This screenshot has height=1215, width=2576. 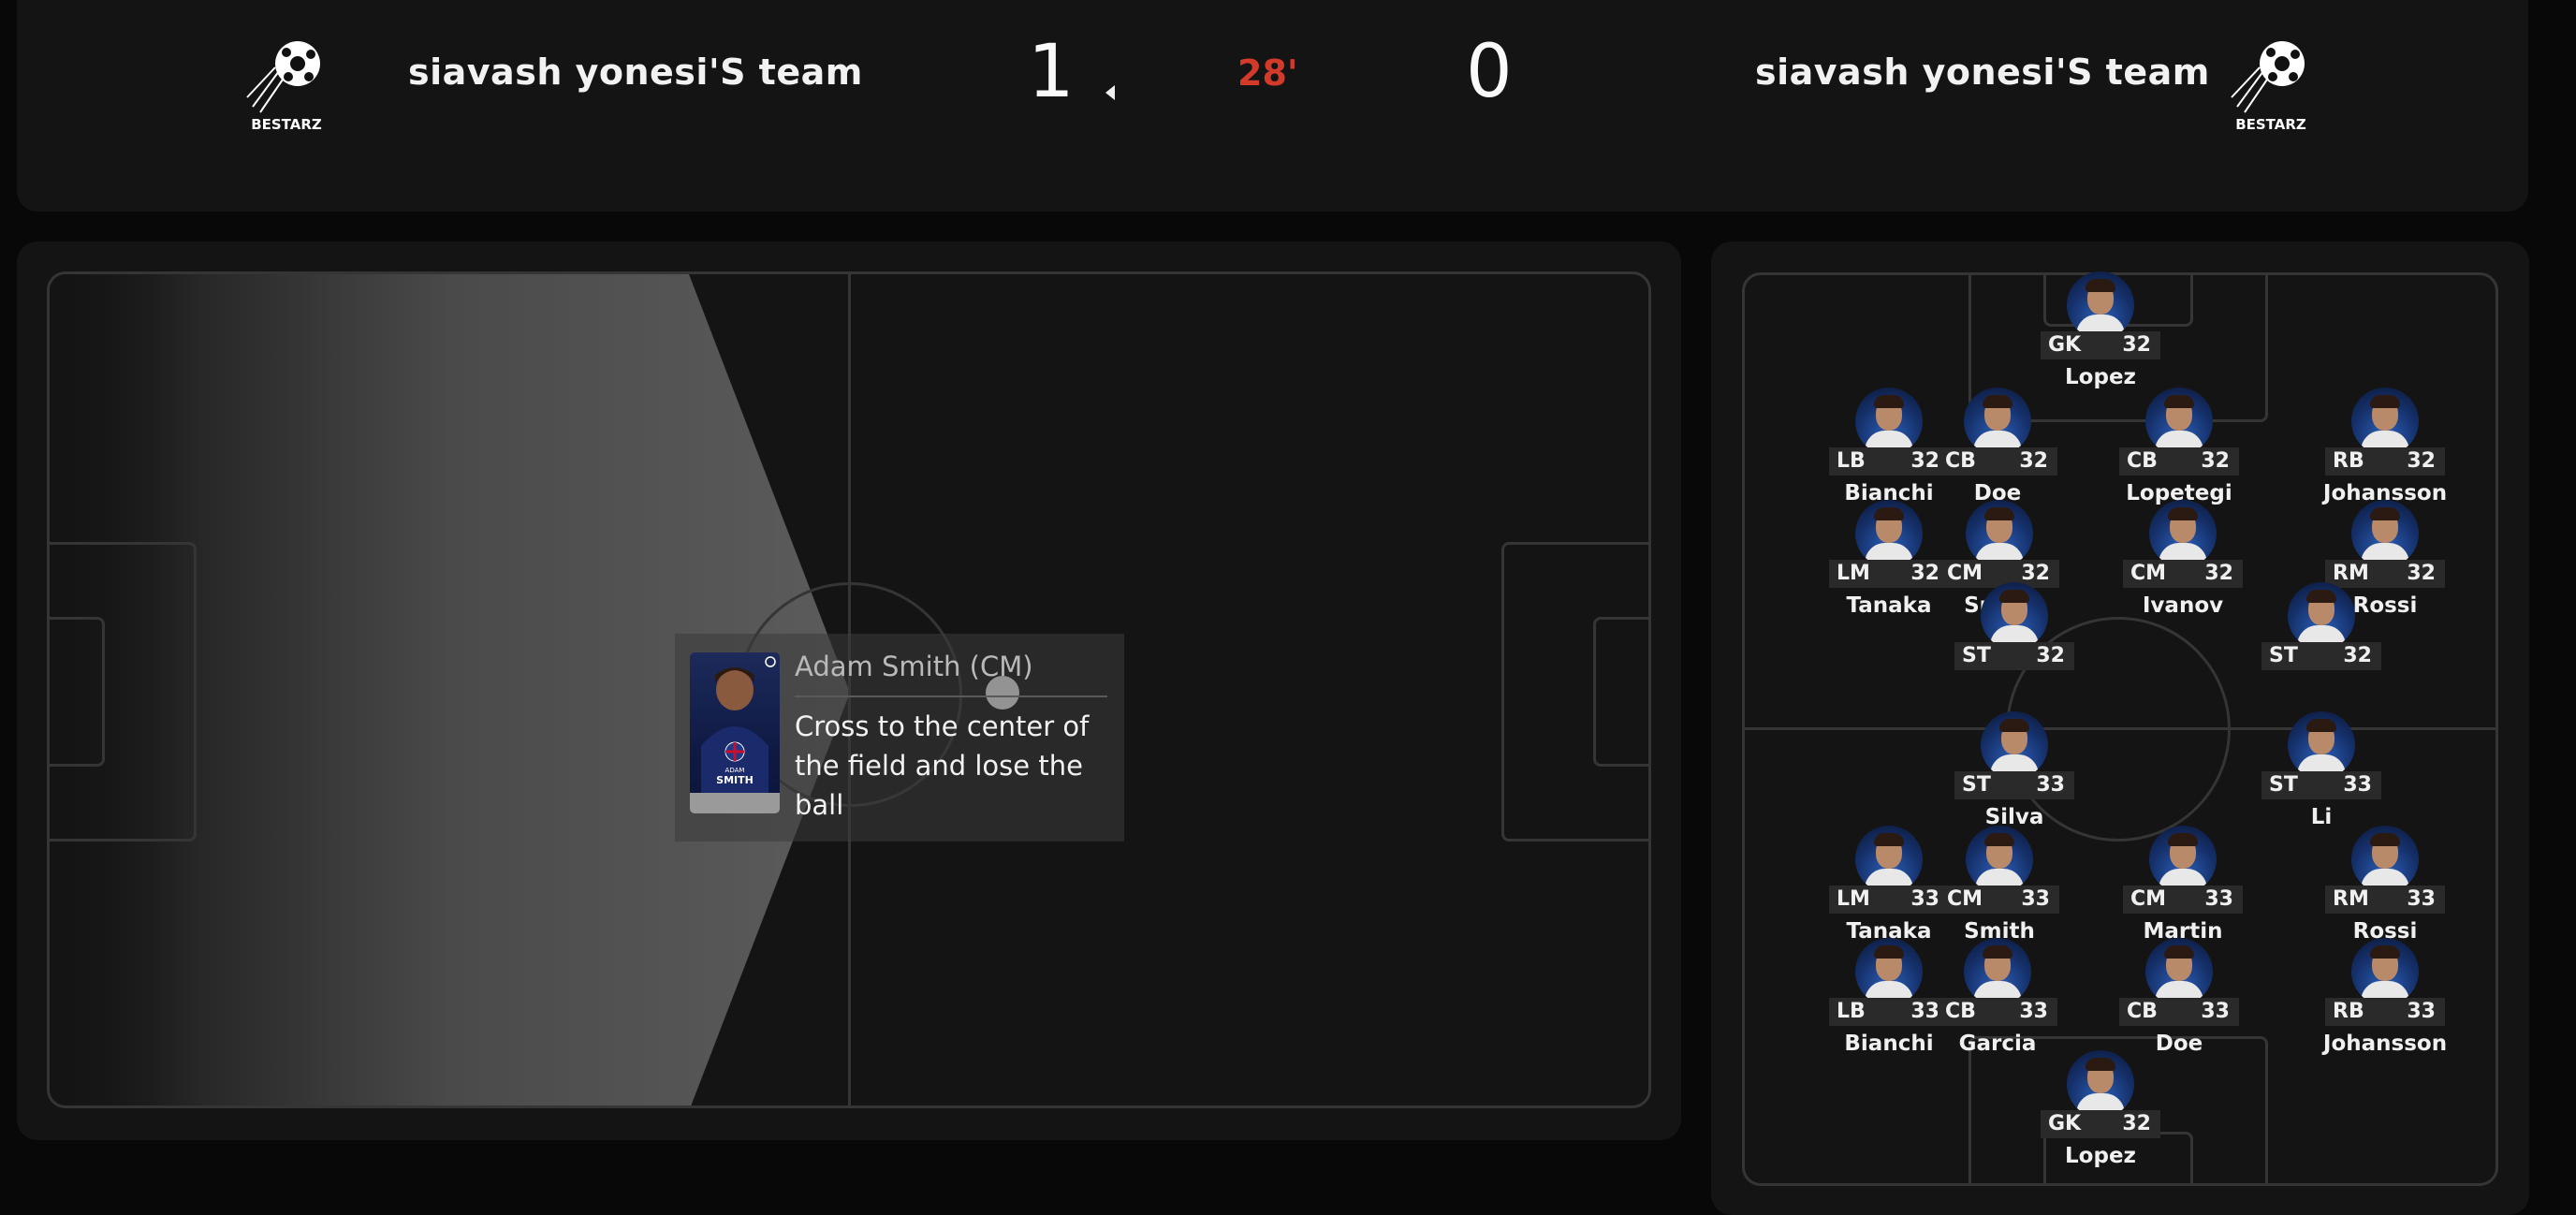 What do you see at coordinates (77, 692) in the screenshot?
I see `left-goal-box` at bounding box center [77, 692].